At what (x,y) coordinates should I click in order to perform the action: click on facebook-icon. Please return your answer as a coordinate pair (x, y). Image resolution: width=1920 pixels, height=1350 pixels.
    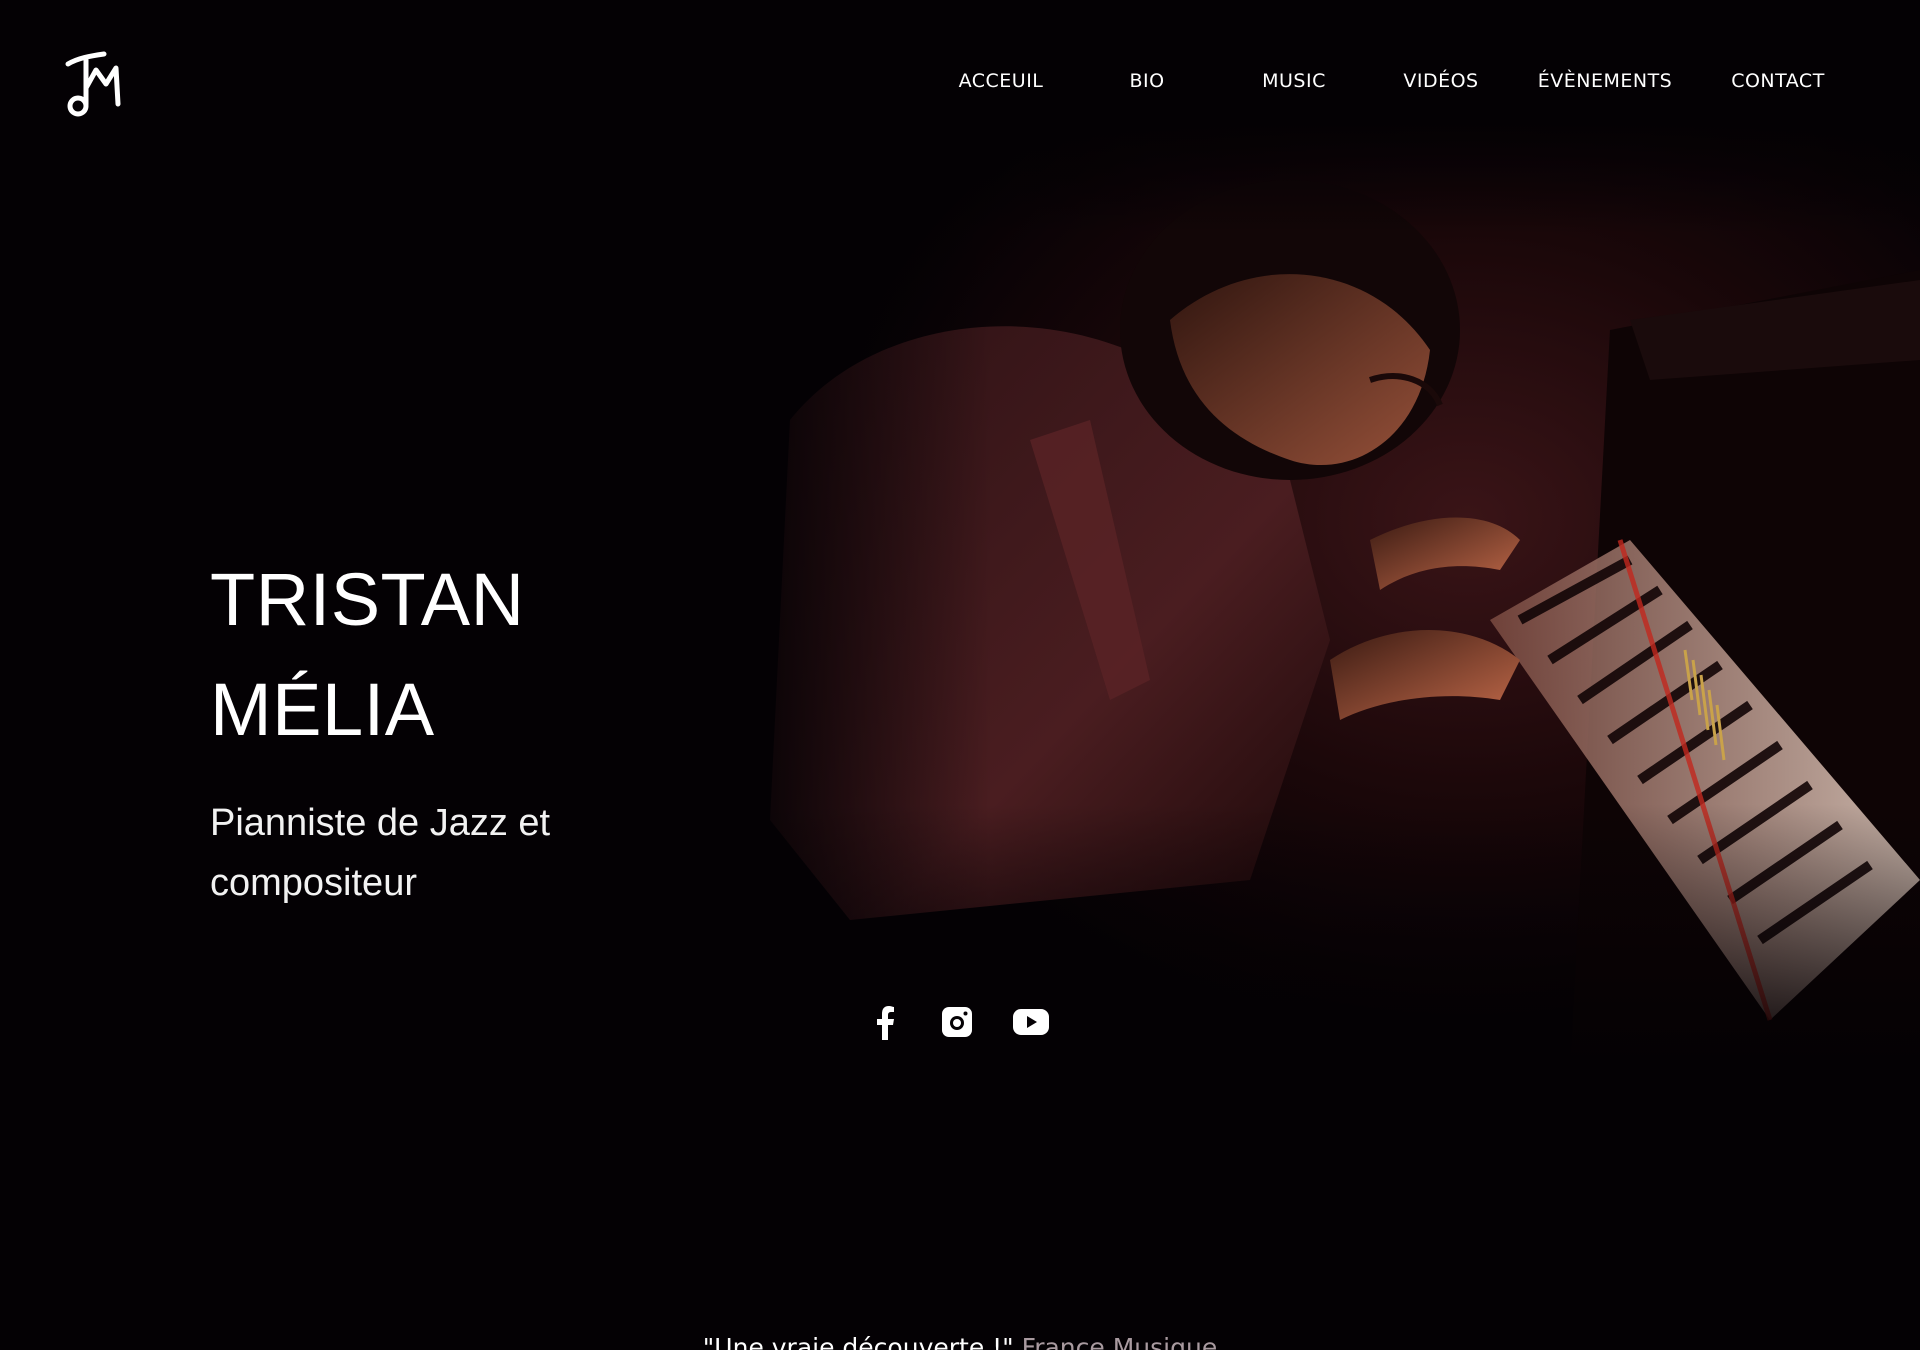
    Looking at the image, I should click on (885, 1023).